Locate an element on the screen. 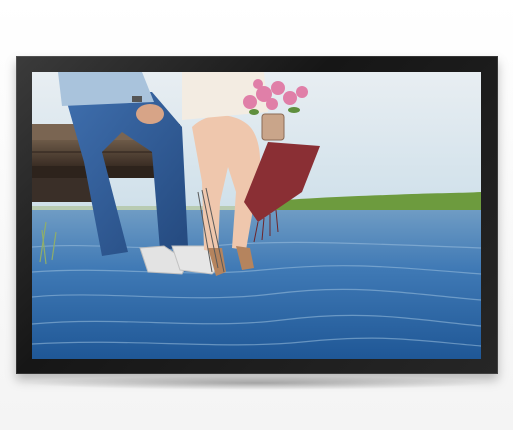 The width and height of the screenshot is (513, 430). frame-drop-shadow is located at coordinates (257, 383).